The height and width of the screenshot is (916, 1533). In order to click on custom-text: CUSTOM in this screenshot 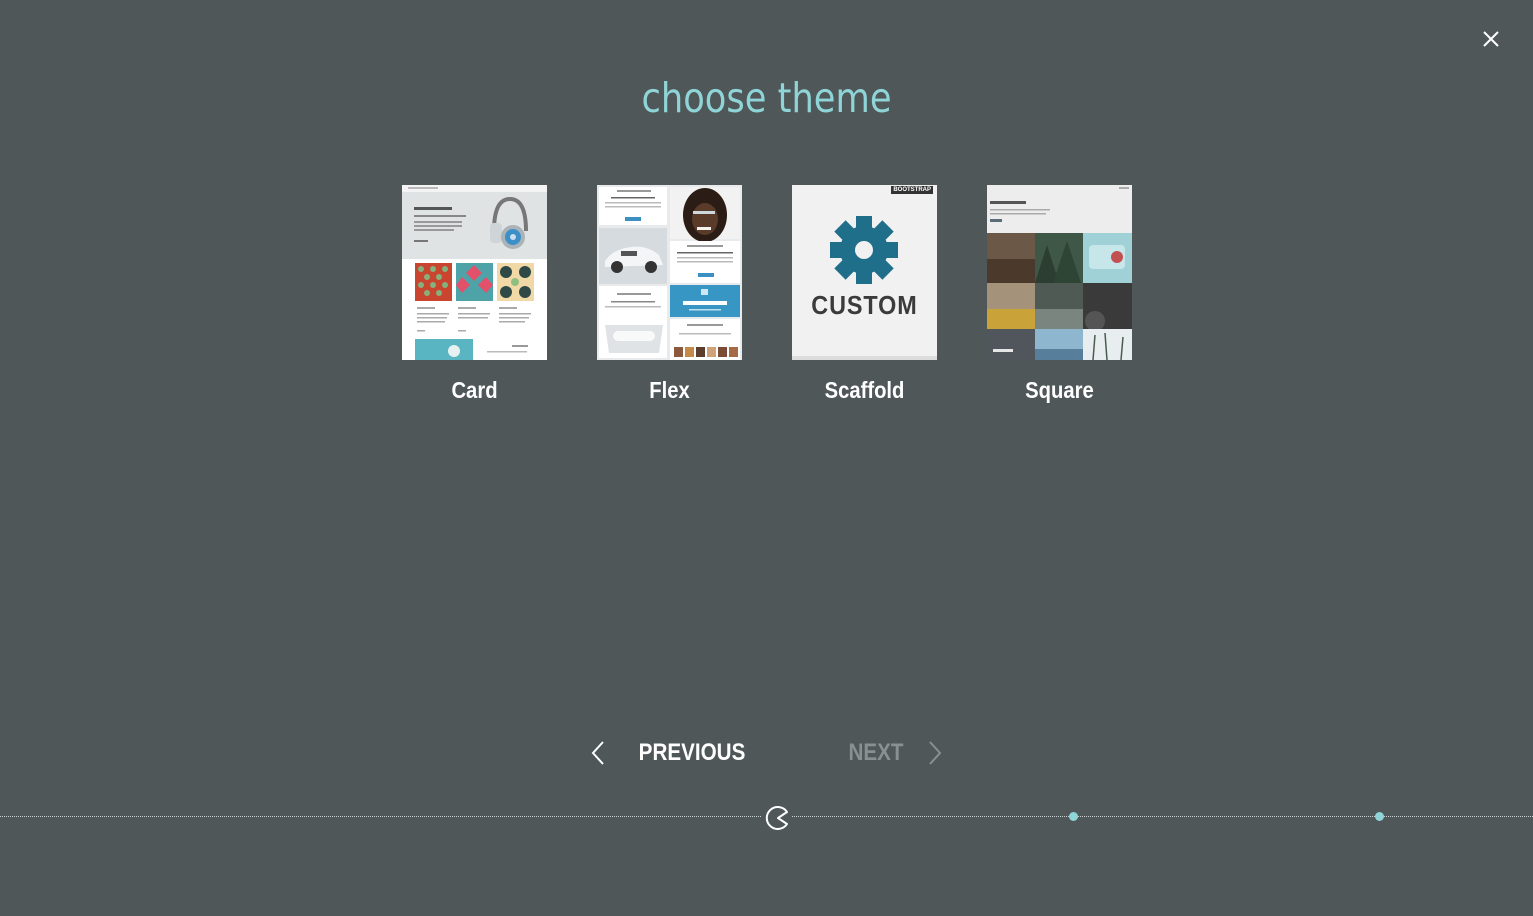, I will do `click(864, 305)`.